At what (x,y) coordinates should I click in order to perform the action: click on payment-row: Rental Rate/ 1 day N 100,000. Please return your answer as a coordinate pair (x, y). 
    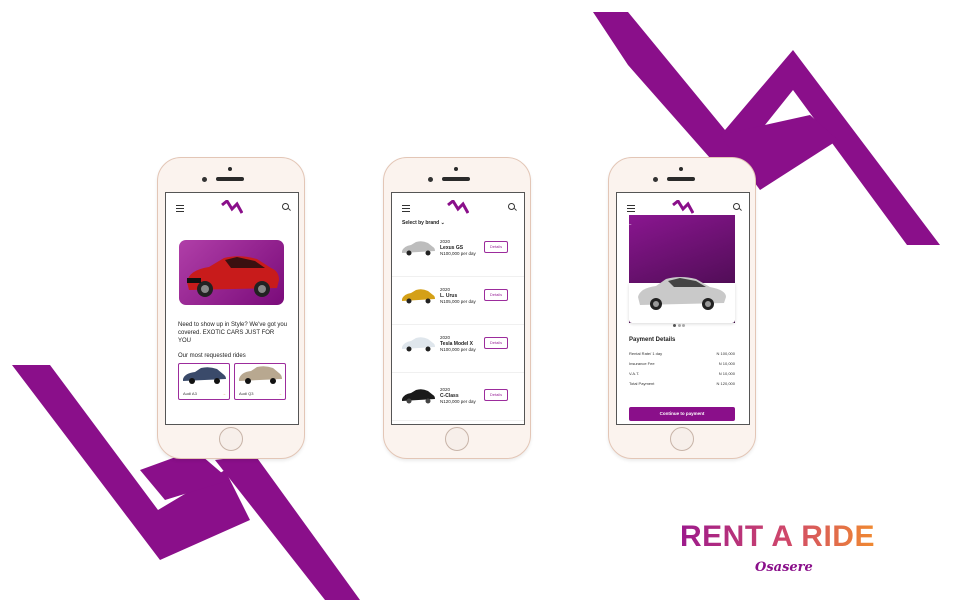
    Looking at the image, I should click on (682, 353).